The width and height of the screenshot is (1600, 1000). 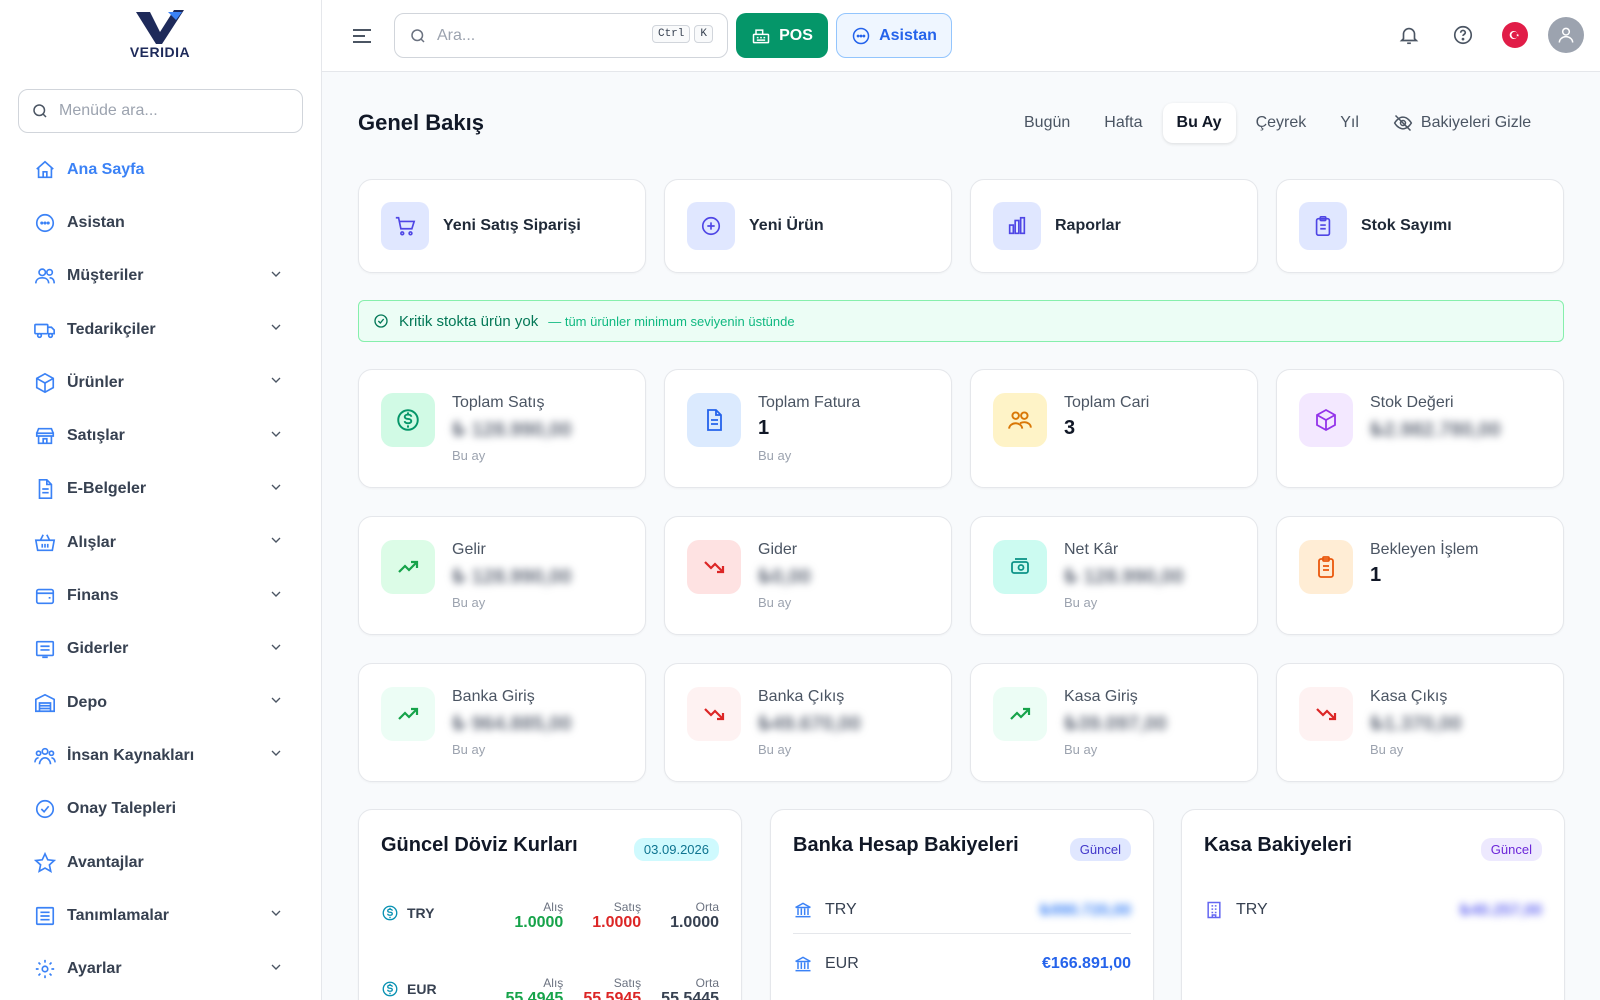 I want to click on global-search: Ctrl K, so click(x=561, y=35).